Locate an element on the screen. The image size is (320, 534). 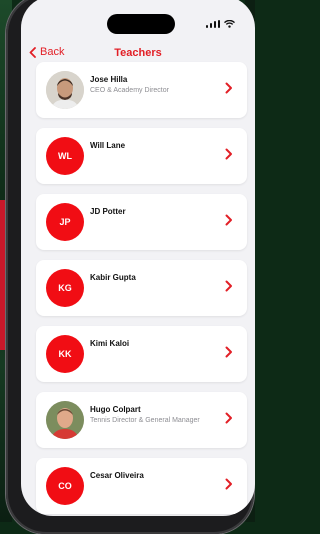
status-bar-icons is located at coordinates (220, 24).